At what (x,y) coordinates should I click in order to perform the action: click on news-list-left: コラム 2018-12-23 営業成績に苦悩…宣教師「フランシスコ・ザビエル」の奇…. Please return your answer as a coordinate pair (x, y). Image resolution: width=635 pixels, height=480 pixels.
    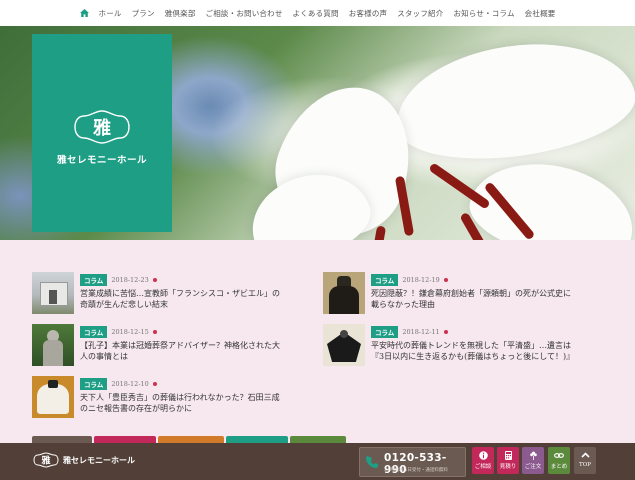
    Looking at the image, I should click on (156, 350).